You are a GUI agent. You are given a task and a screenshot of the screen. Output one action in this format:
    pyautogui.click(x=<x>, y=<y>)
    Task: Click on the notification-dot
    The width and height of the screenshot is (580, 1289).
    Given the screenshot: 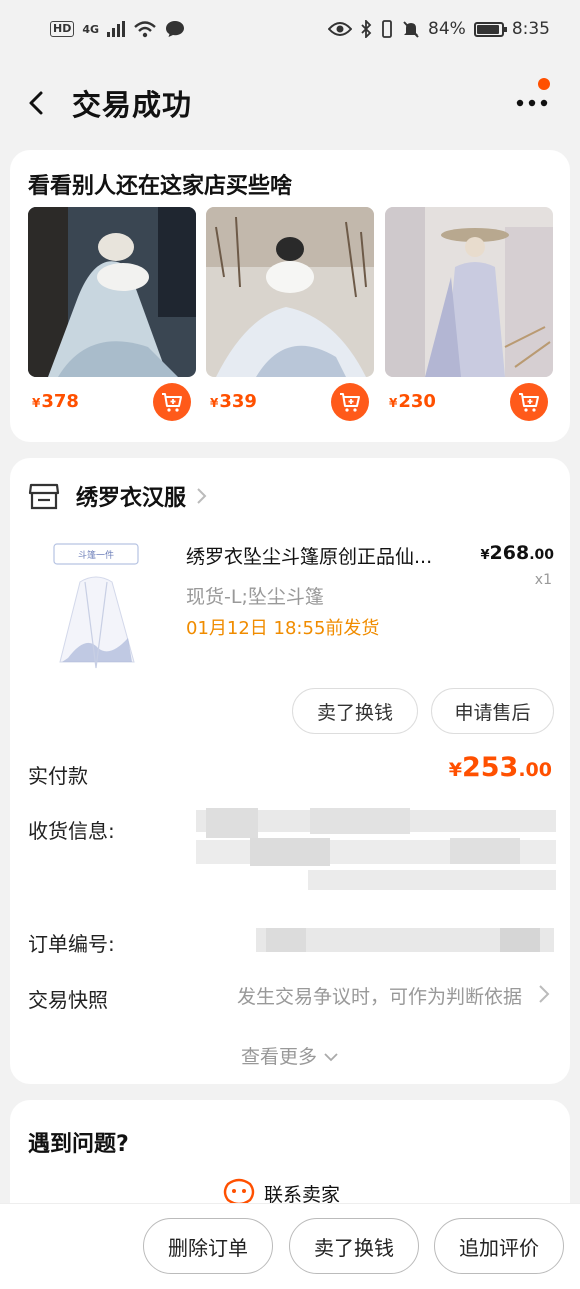 What is the action you would take?
    pyautogui.click(x=544, y=84)
    